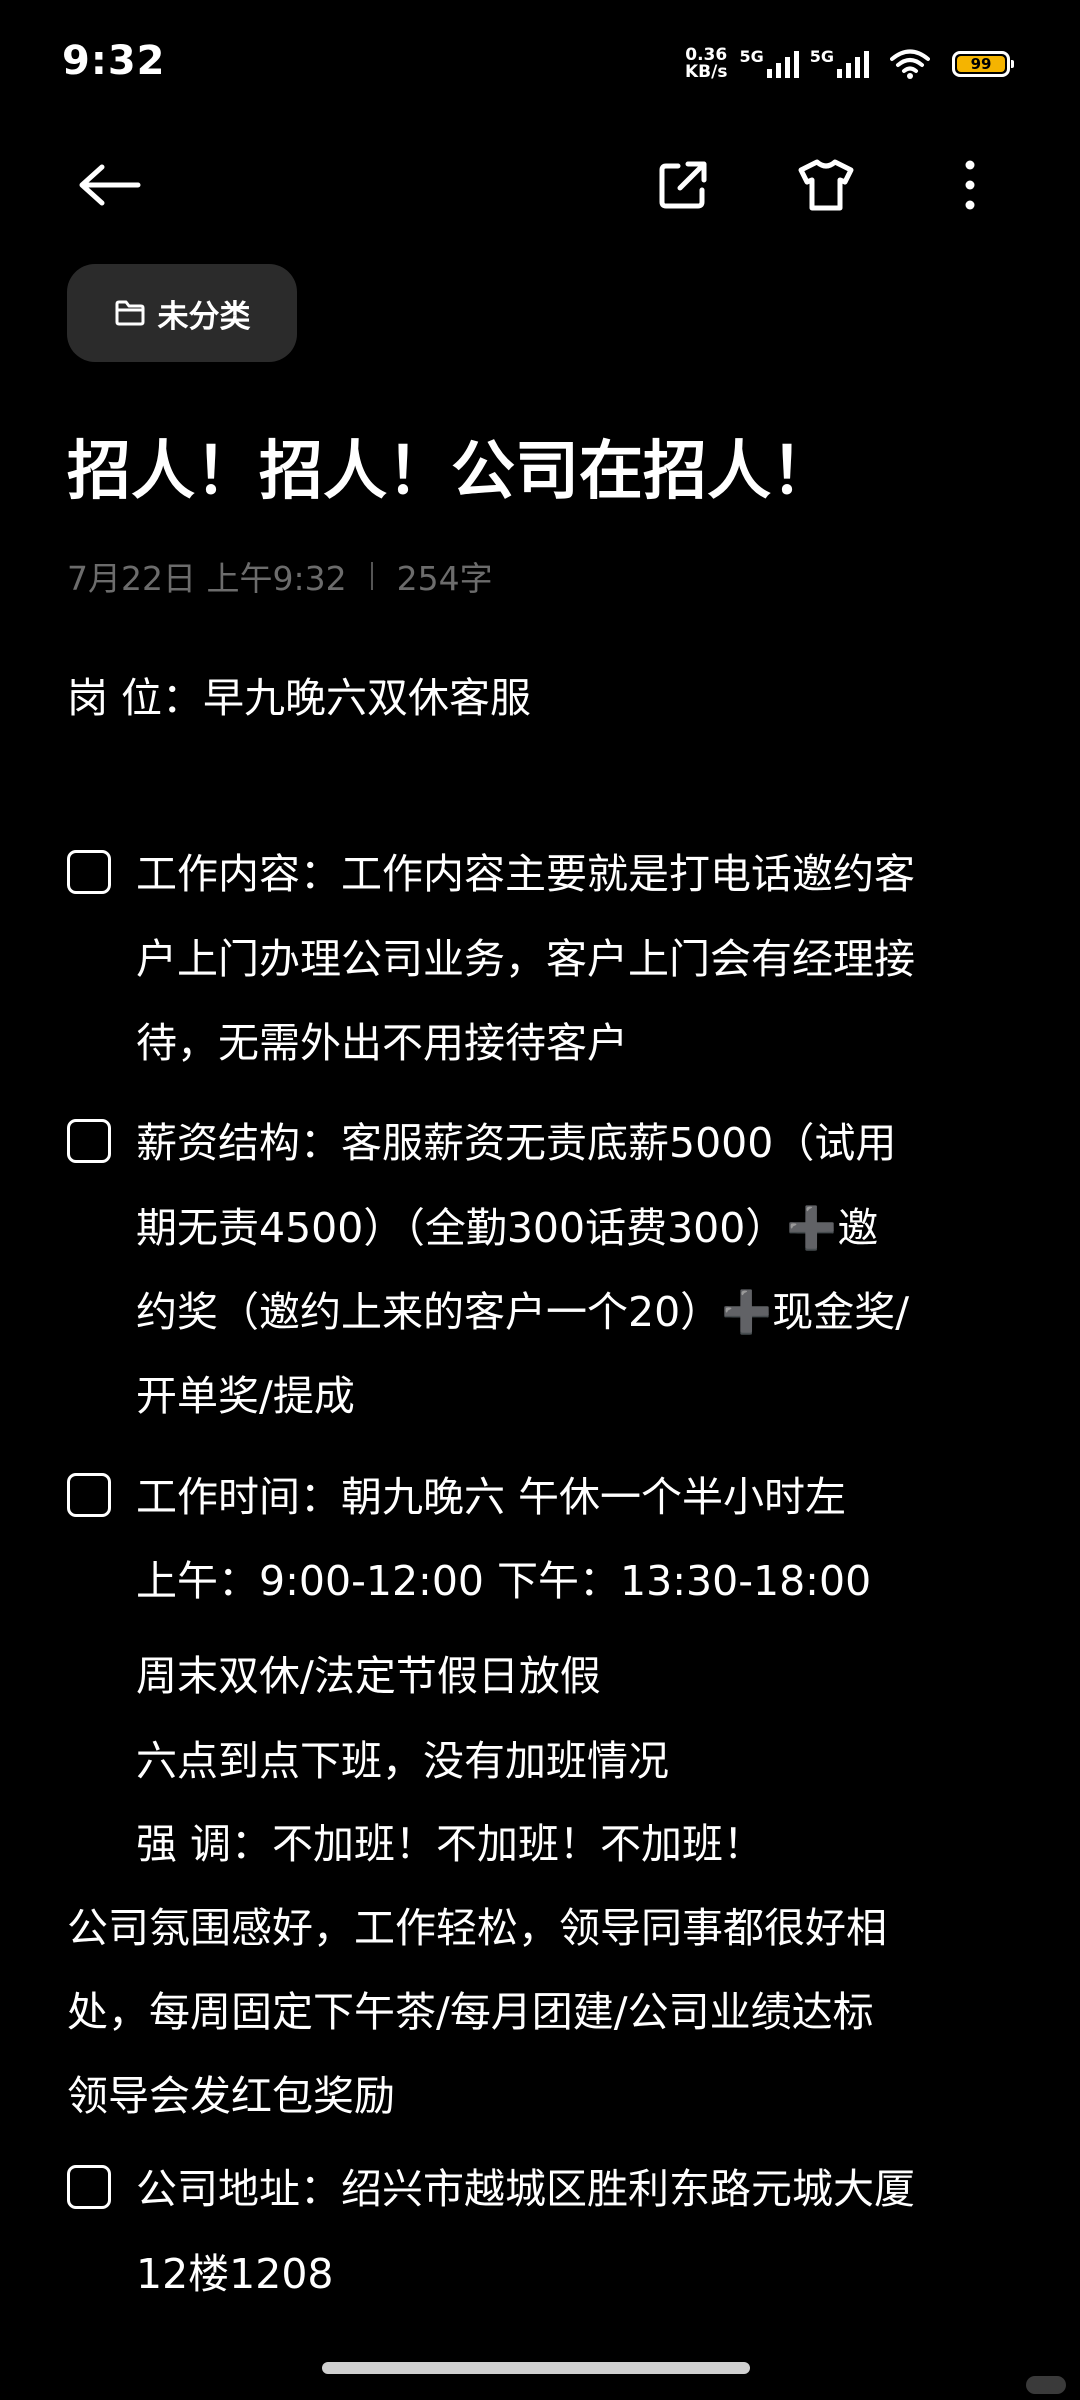 The width and height of the screenshot is (1080, 2400). I want to click on status-icons: 0.36 KB/s 5G 5G 99, so click(849, 64).